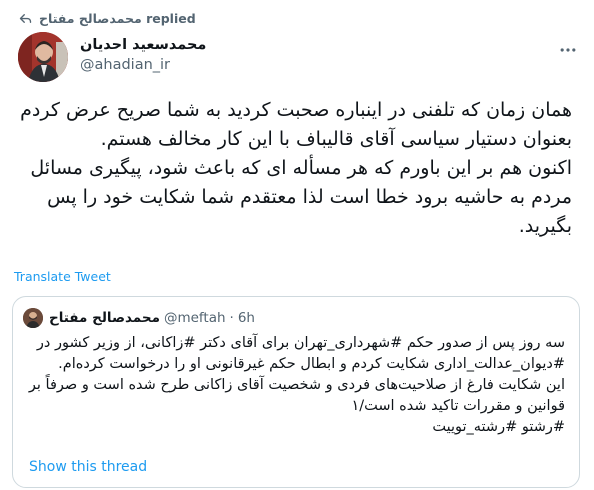  What do you see at coordinates (25, 18) in the screenshot?
I see `reply-arrow-icon` at bounding box center [25, 18].